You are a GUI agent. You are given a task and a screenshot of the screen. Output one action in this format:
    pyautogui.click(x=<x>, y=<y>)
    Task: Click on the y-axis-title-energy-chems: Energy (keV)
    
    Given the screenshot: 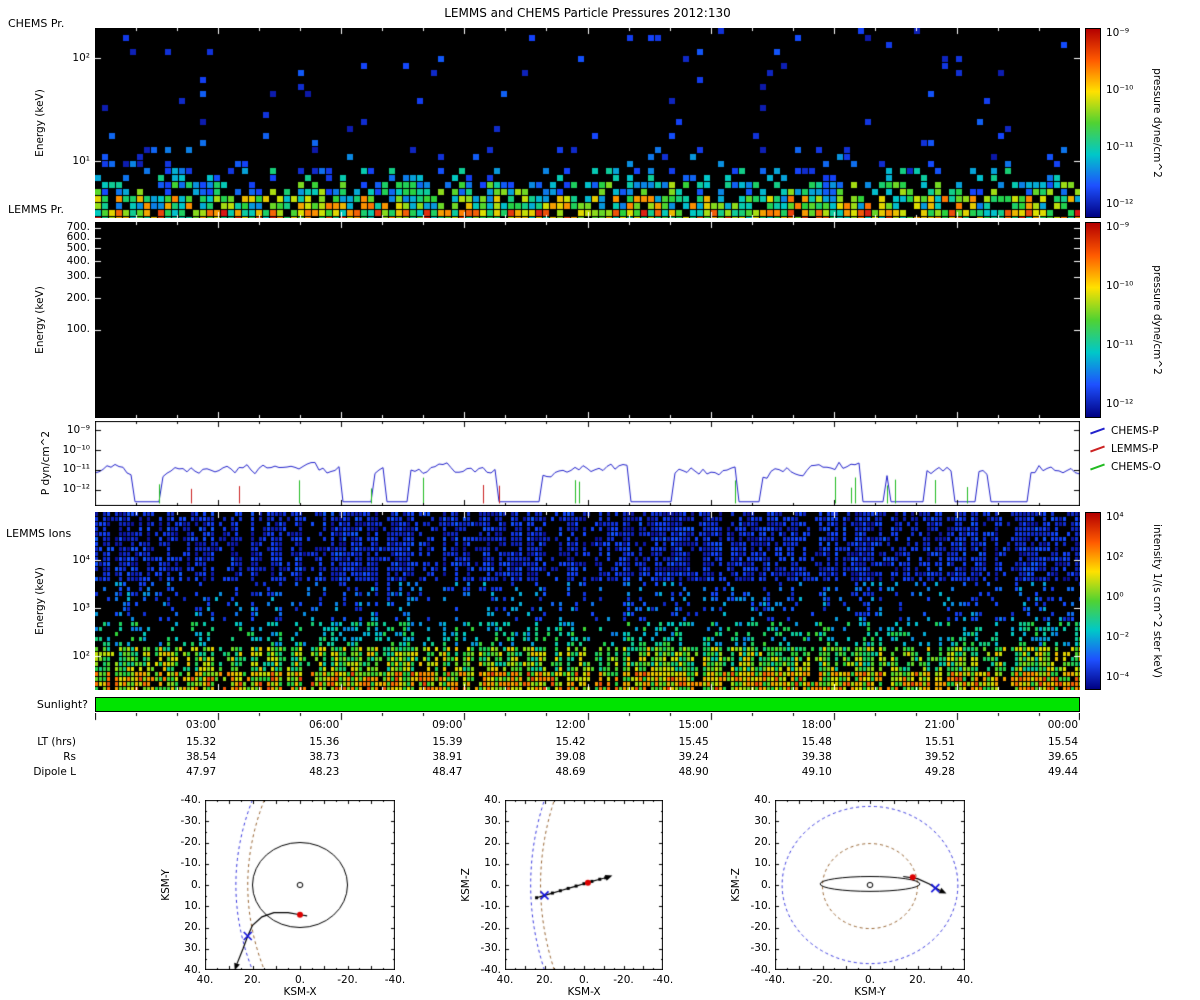 What is the action you would take?
    pyautogui.click(x=40, y=123)
    